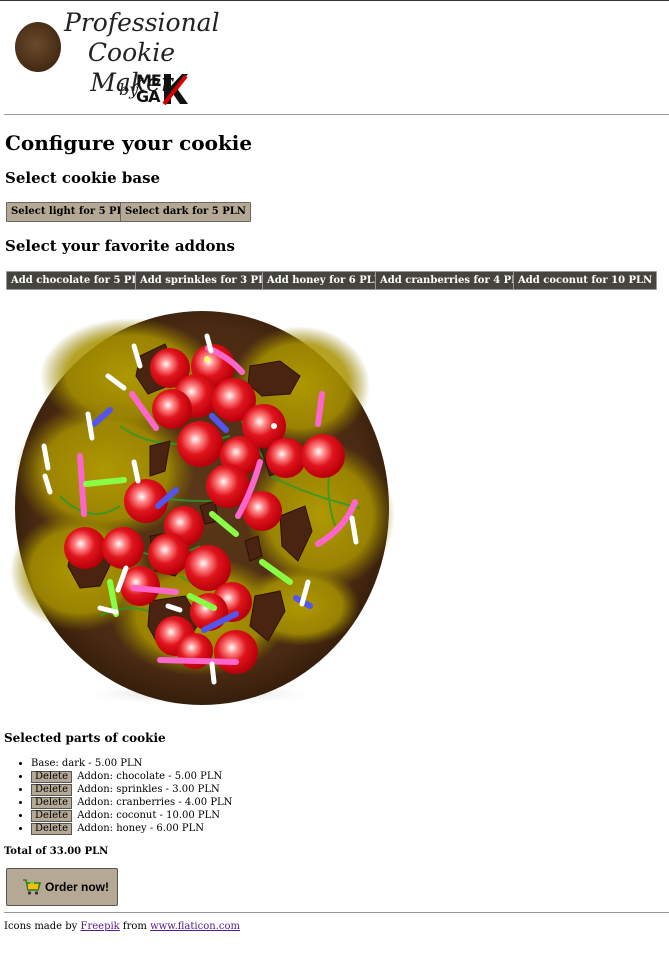  Describe the element at coordinates (38, 47) in the screenshot. I see `logo-cookie-image` at that location.